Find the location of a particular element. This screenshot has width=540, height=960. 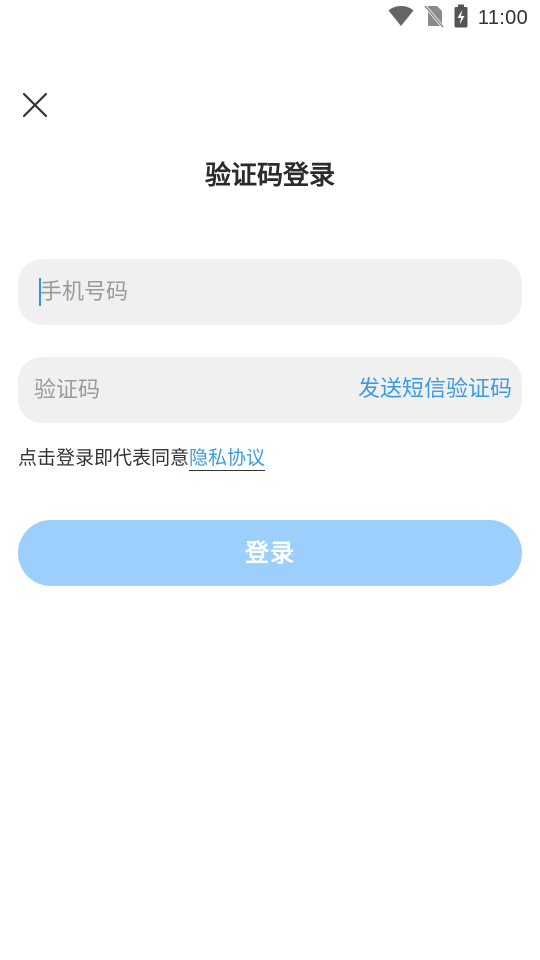

phone-field is located at coordinates (270, 292).